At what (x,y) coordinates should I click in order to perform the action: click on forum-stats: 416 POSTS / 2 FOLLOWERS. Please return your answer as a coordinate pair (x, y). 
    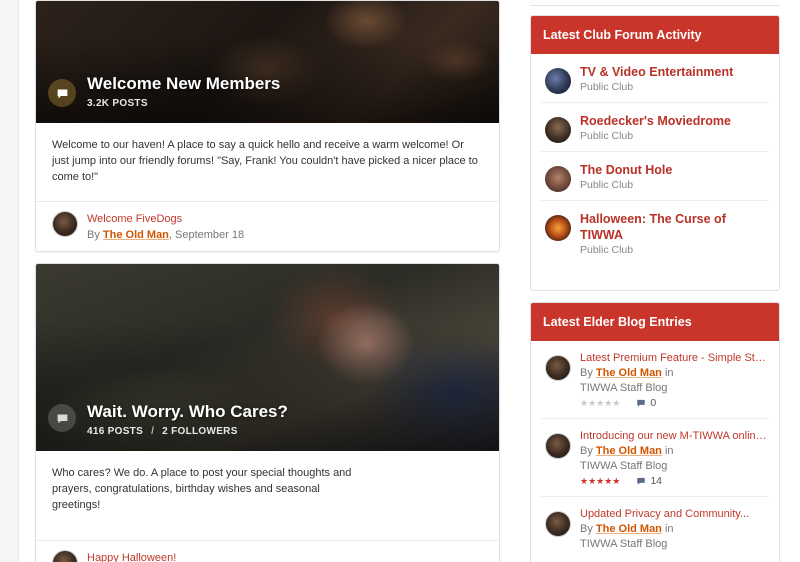
    Looking at the image, I should click on (162, 431).